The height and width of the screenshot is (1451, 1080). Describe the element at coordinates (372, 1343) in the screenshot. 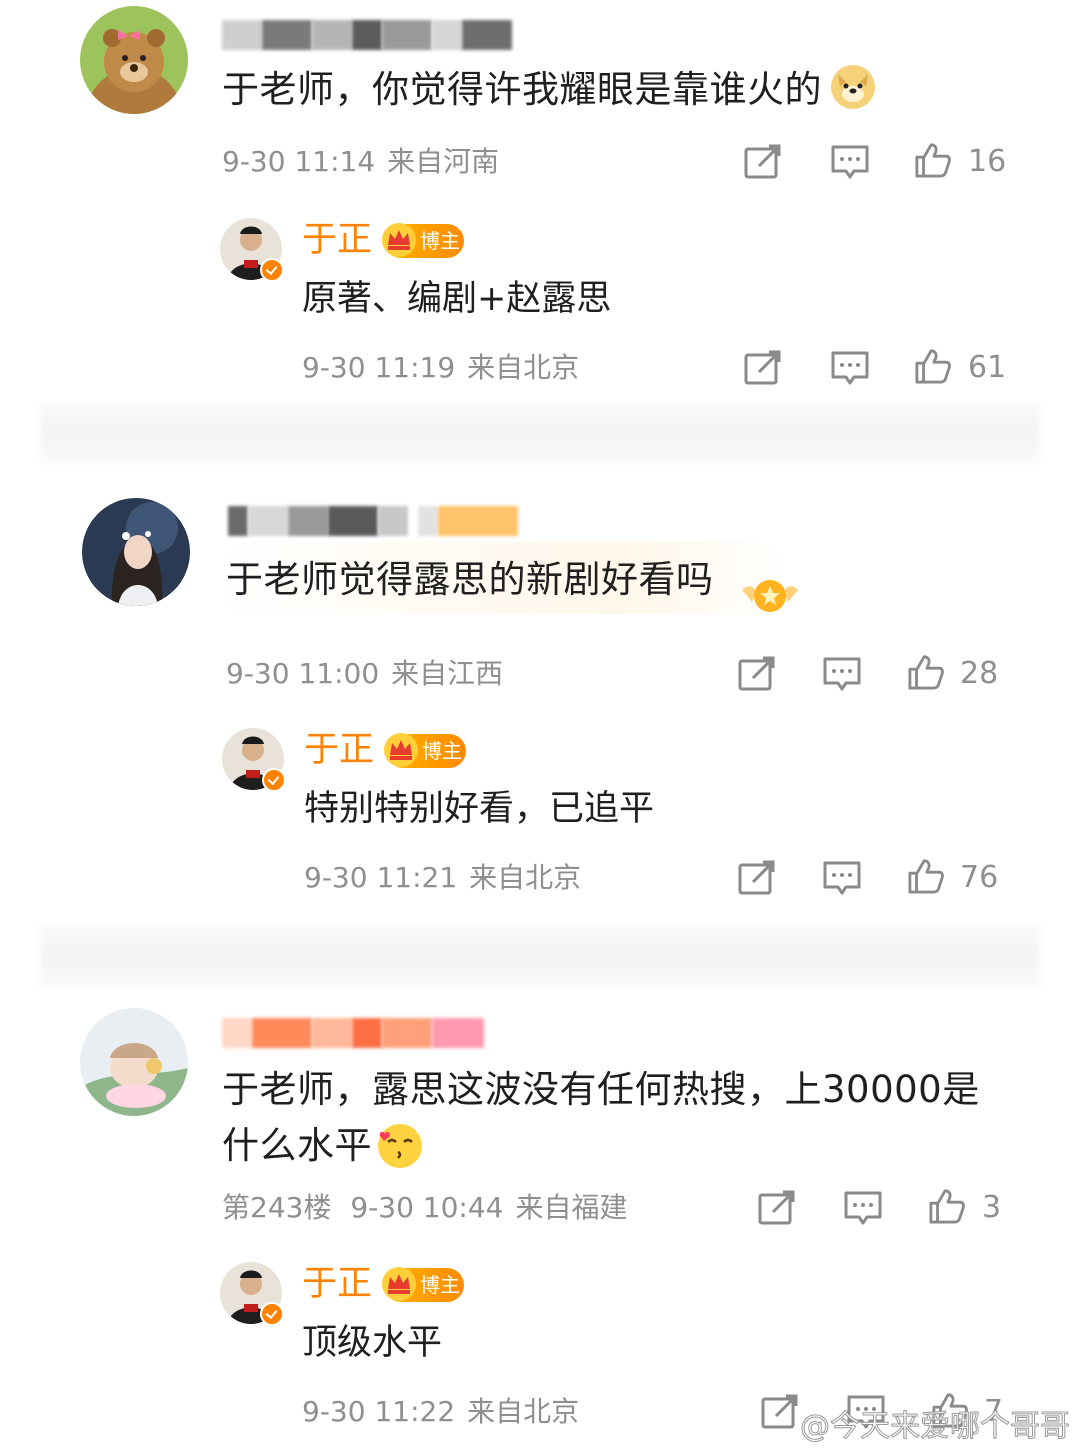

I see `reply-text: 顶级水平` at that location.